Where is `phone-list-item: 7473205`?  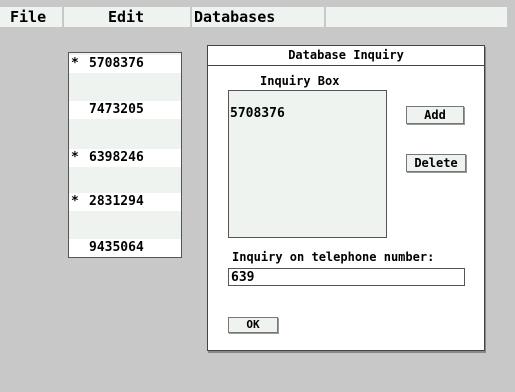 phone-list-item: 7473205 is located at coordinates (125, 110).